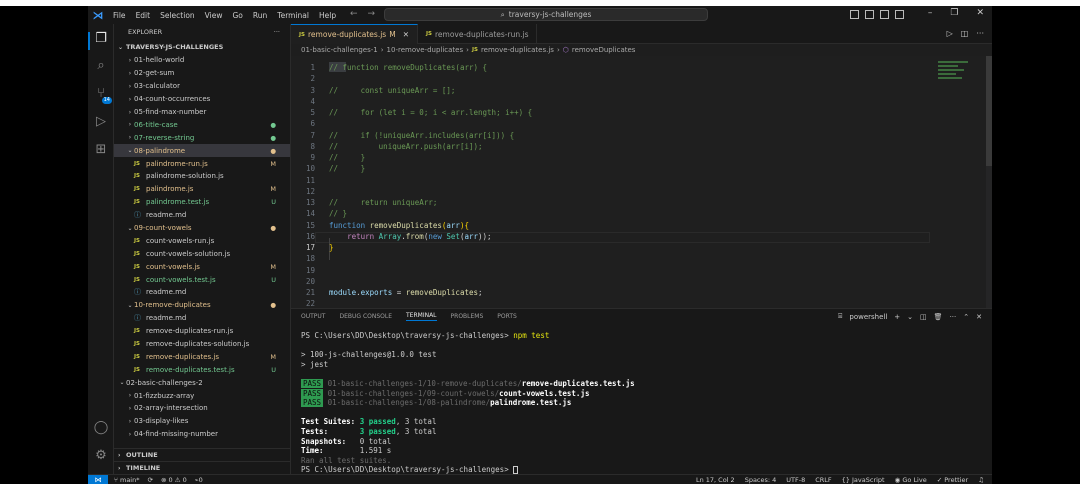 The height and width of the screenshot is (484, 1080). What do you see at coordinates (467, 316) in the screenshot?
I see `tab-problems: PROBLEMS` at bounding box center [467, 316].